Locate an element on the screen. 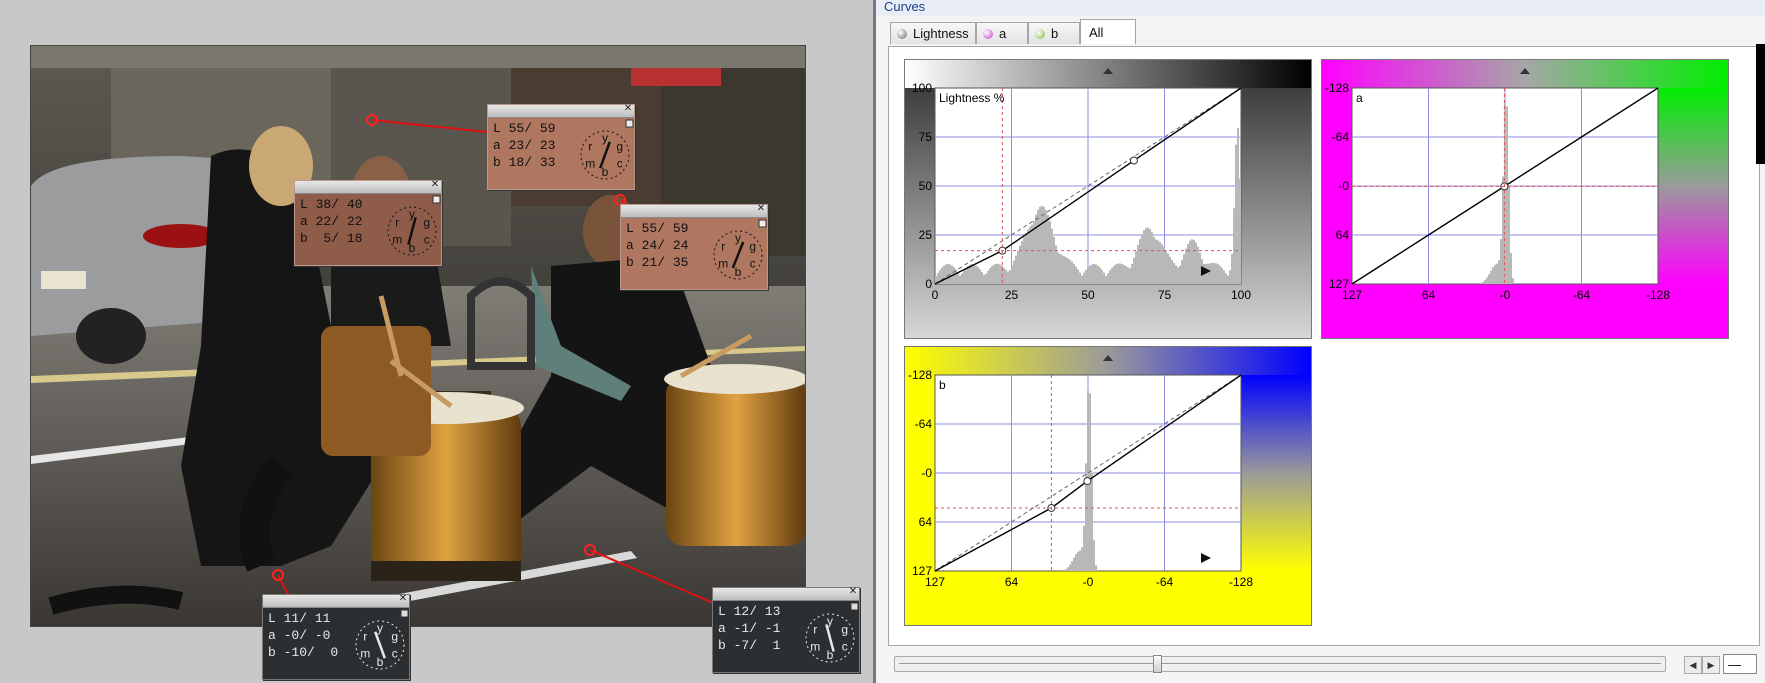 The image size is (1765, 683). value-field: — is located at coordinates (1740, 664).